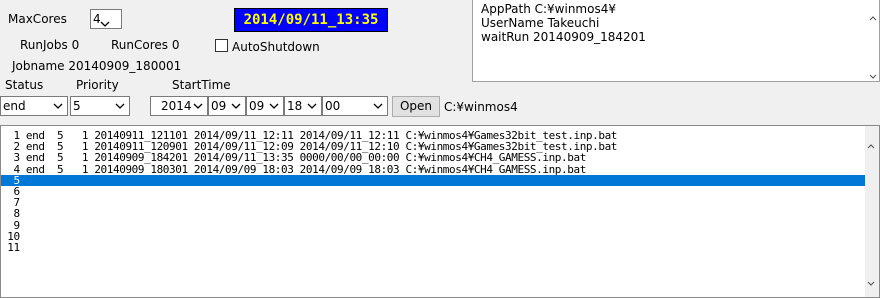 The width and height of the screenshot is (880, 298). What do you see at coordinates (434, 236) in the screenshot?
I see `table-row: 10` at bounding box center [434, 236].